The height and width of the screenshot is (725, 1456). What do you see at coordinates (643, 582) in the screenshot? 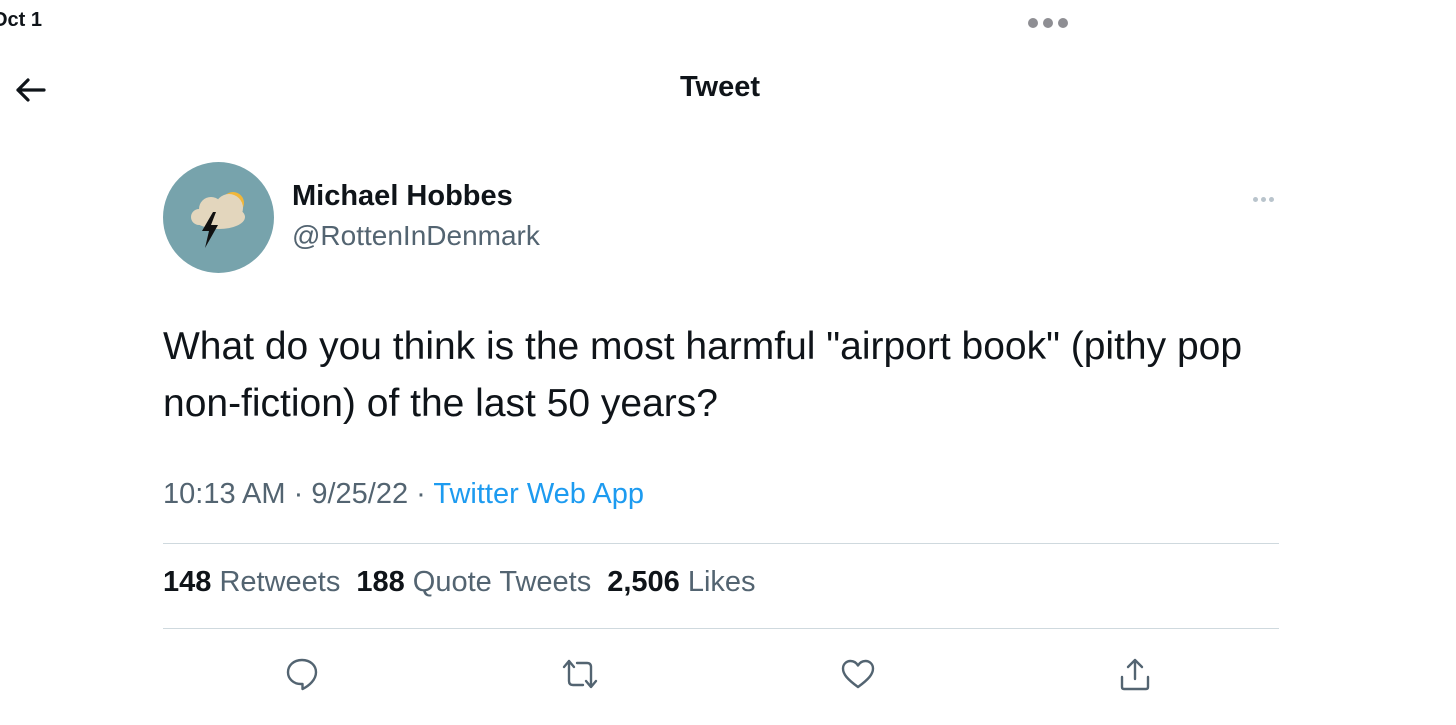
I see `likes-count: 2,506` at bounding box center [643, 582].